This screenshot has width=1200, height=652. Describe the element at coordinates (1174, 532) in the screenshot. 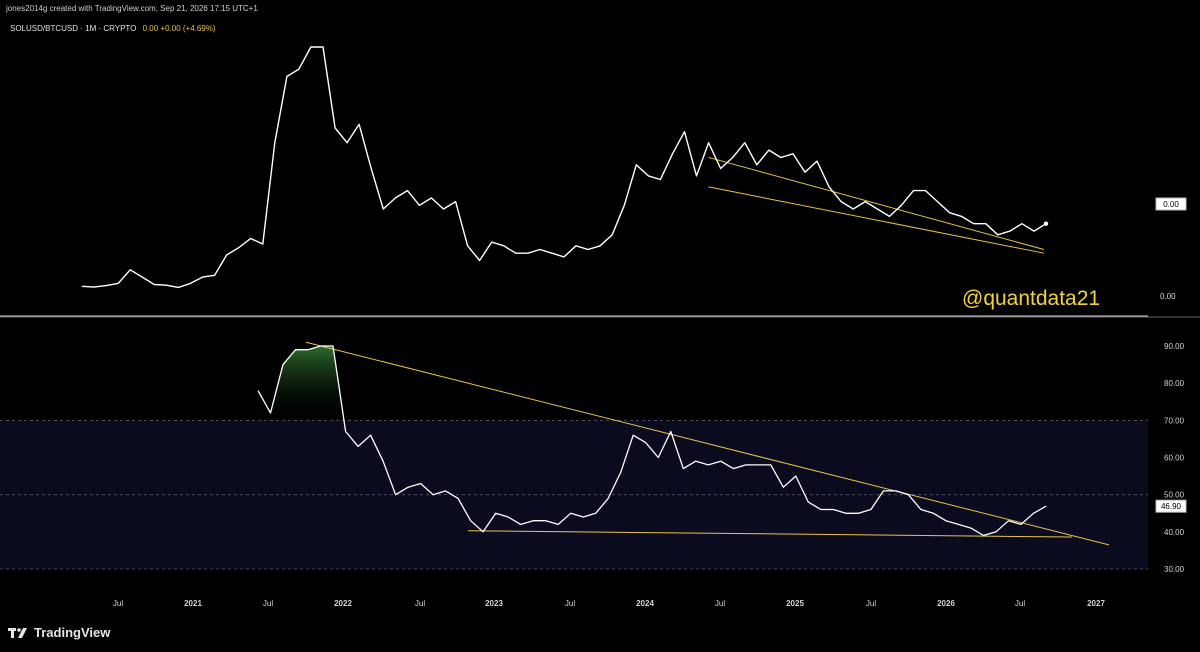

I see `rsi-axis-tick: 40.00` at that location.